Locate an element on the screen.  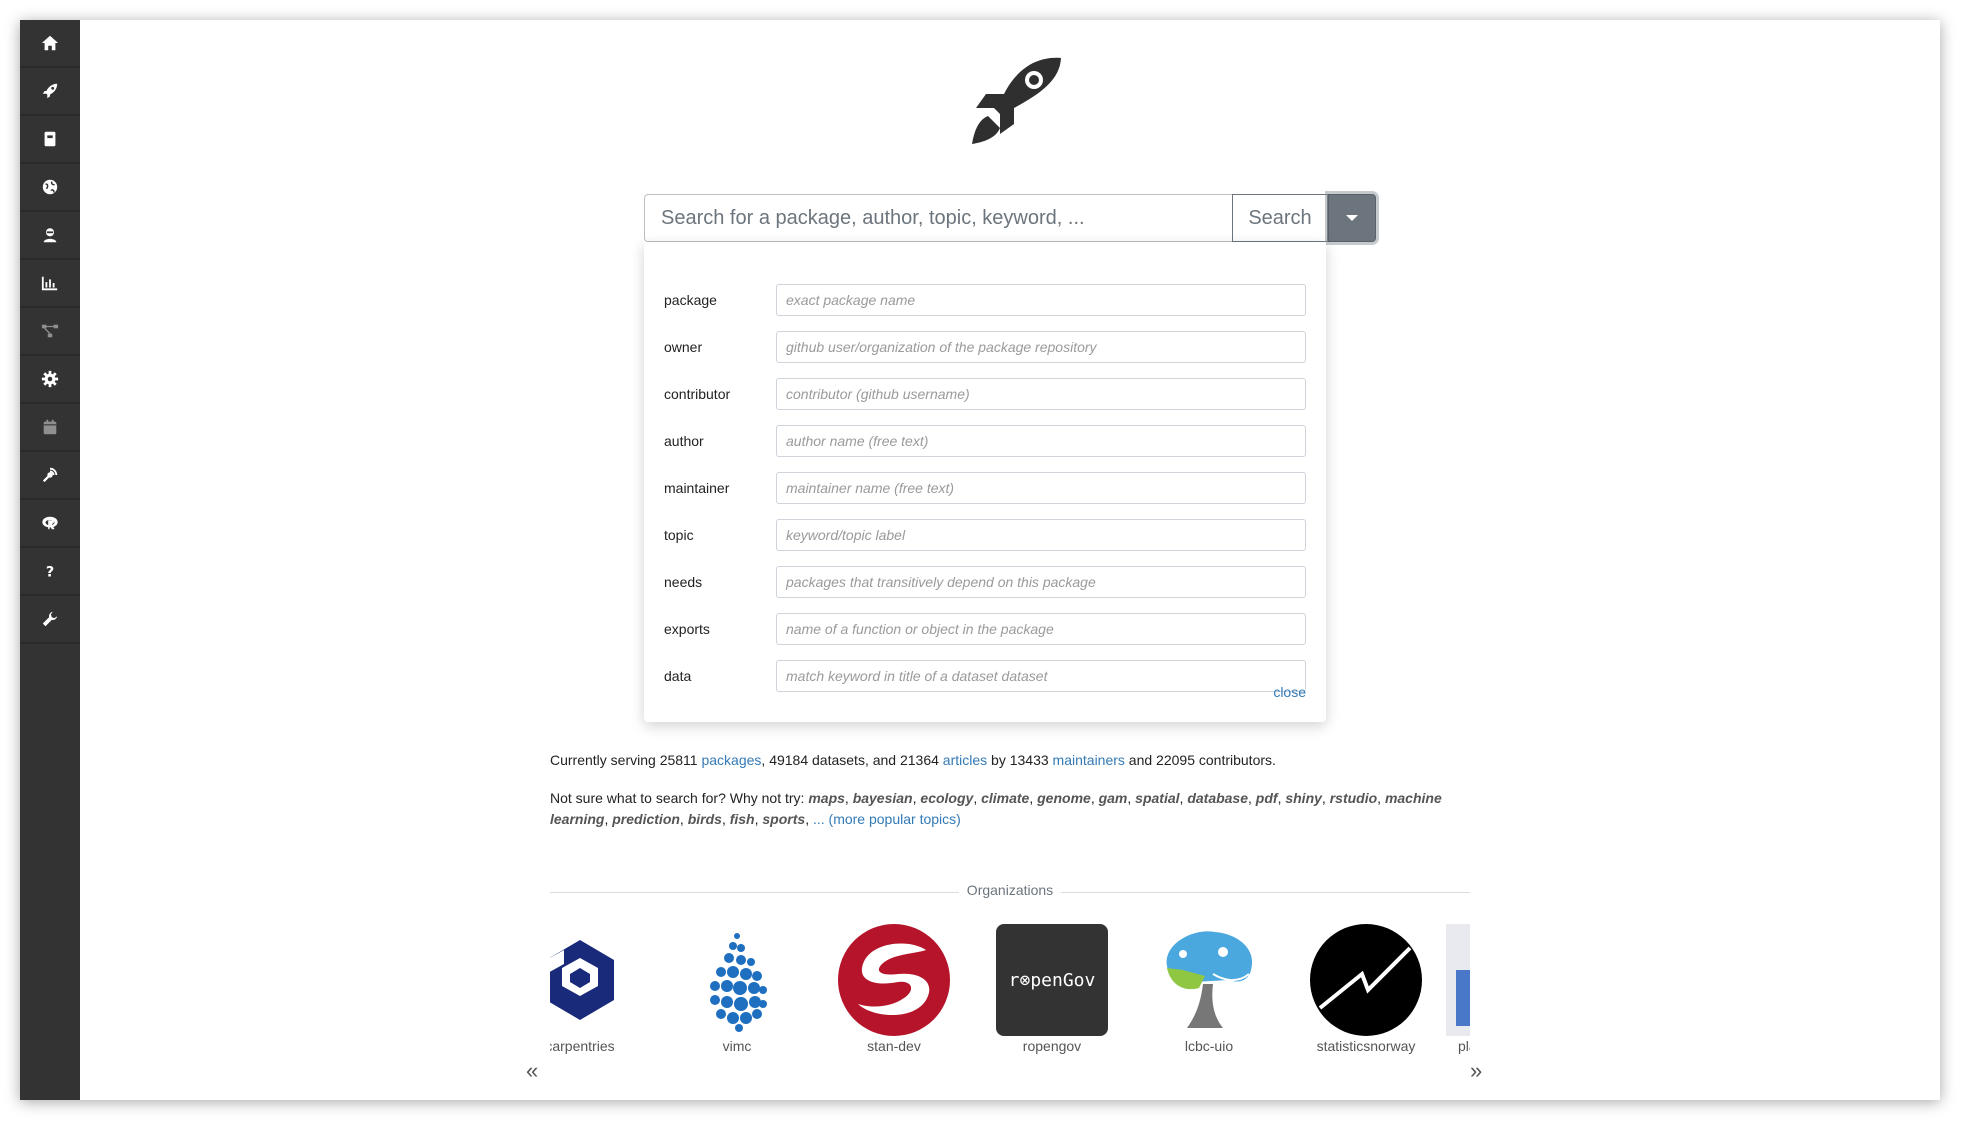
organizations-header: Organizations is located at coordinates (1010, 892).